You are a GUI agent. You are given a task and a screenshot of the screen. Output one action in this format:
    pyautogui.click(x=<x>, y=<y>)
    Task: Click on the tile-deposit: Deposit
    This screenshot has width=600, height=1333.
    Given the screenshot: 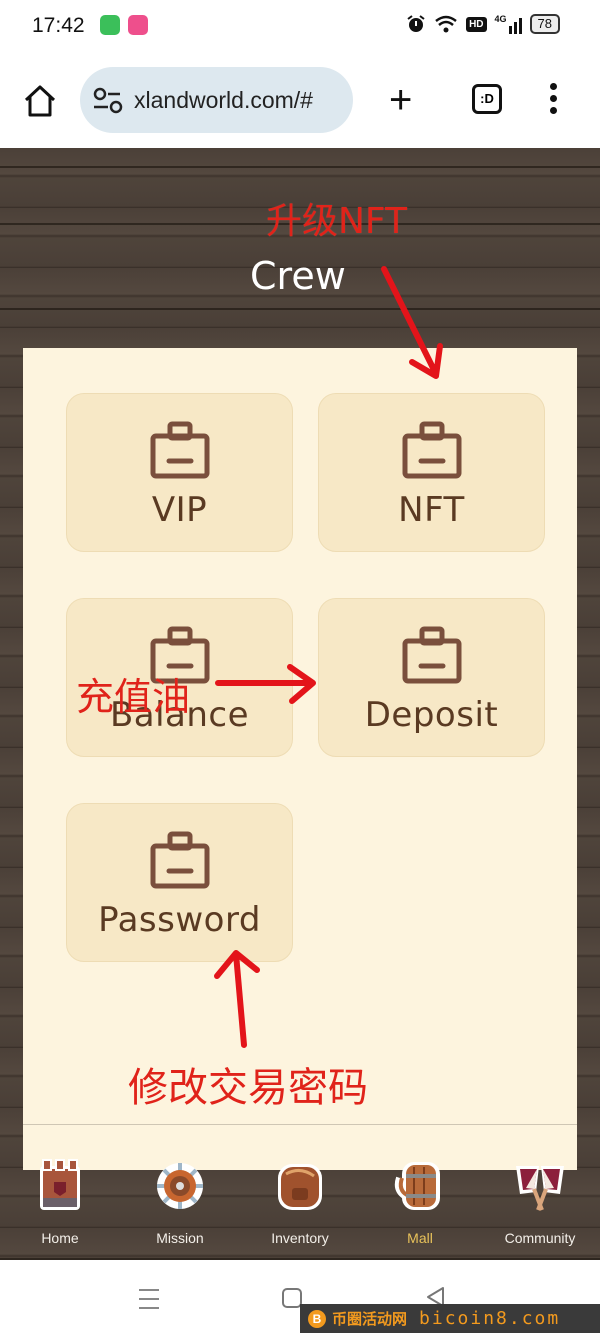 What is the action you would take?
    pyautogui.click(x=431, y=677)
    